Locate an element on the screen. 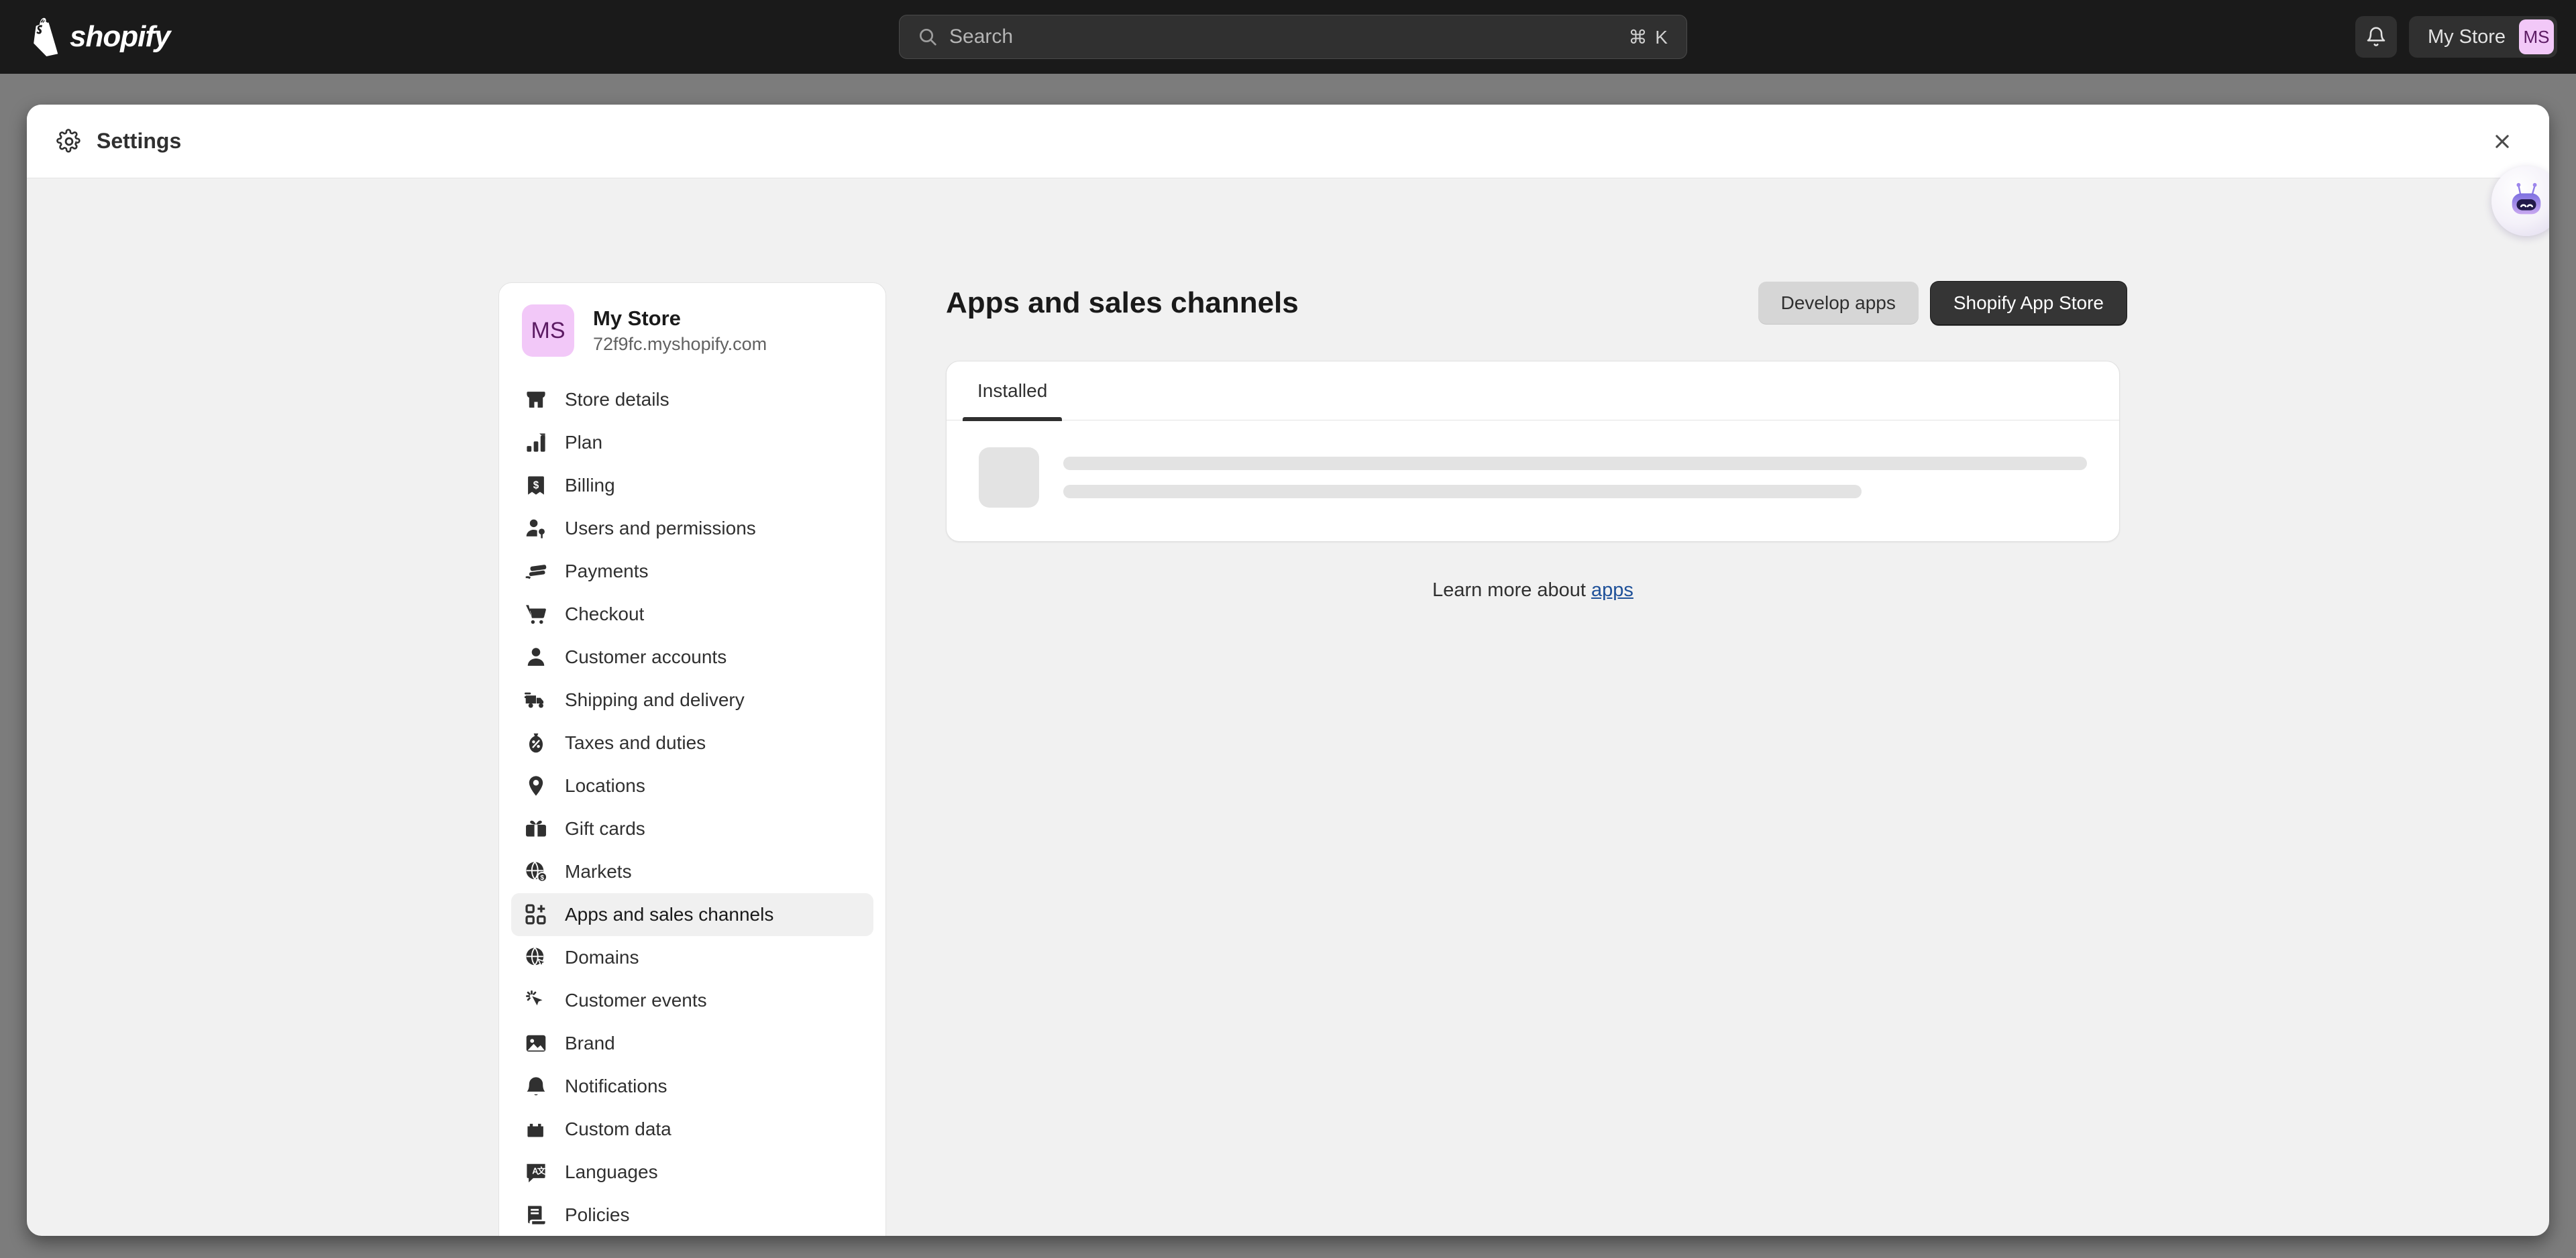 This screenshot has width=2576, height=1258. search-input: Search ⌘ K is located at coordinates (1293, 37).